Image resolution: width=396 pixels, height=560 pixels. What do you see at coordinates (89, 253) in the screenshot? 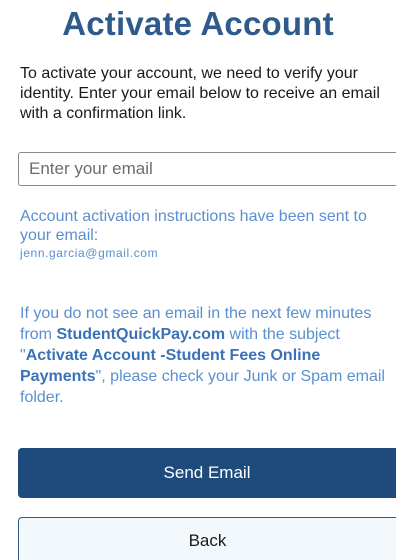
I see `sent-email-address: jenn.garcia@gmail.com` at bounding box center [89, 253].